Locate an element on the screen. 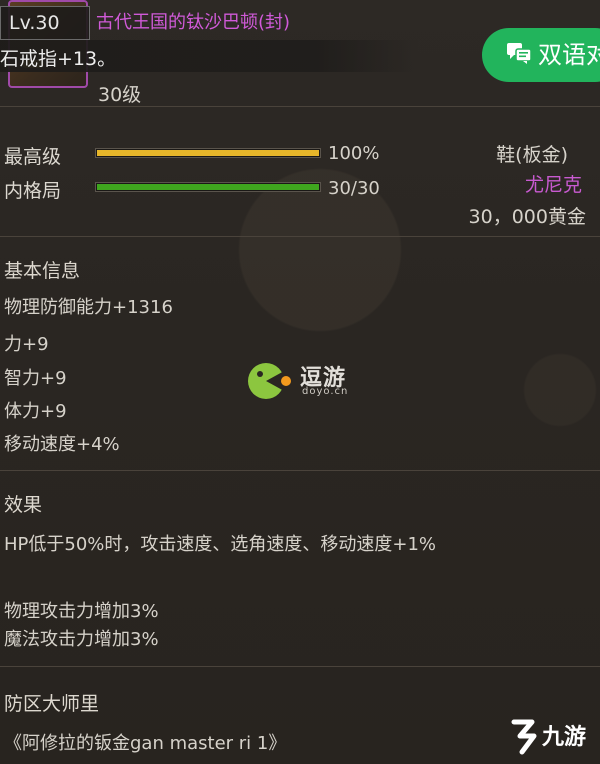 The height and width of the screenshot is (764, 600). basic-info-line: 智力+9 is located at coordinates (35, 378).